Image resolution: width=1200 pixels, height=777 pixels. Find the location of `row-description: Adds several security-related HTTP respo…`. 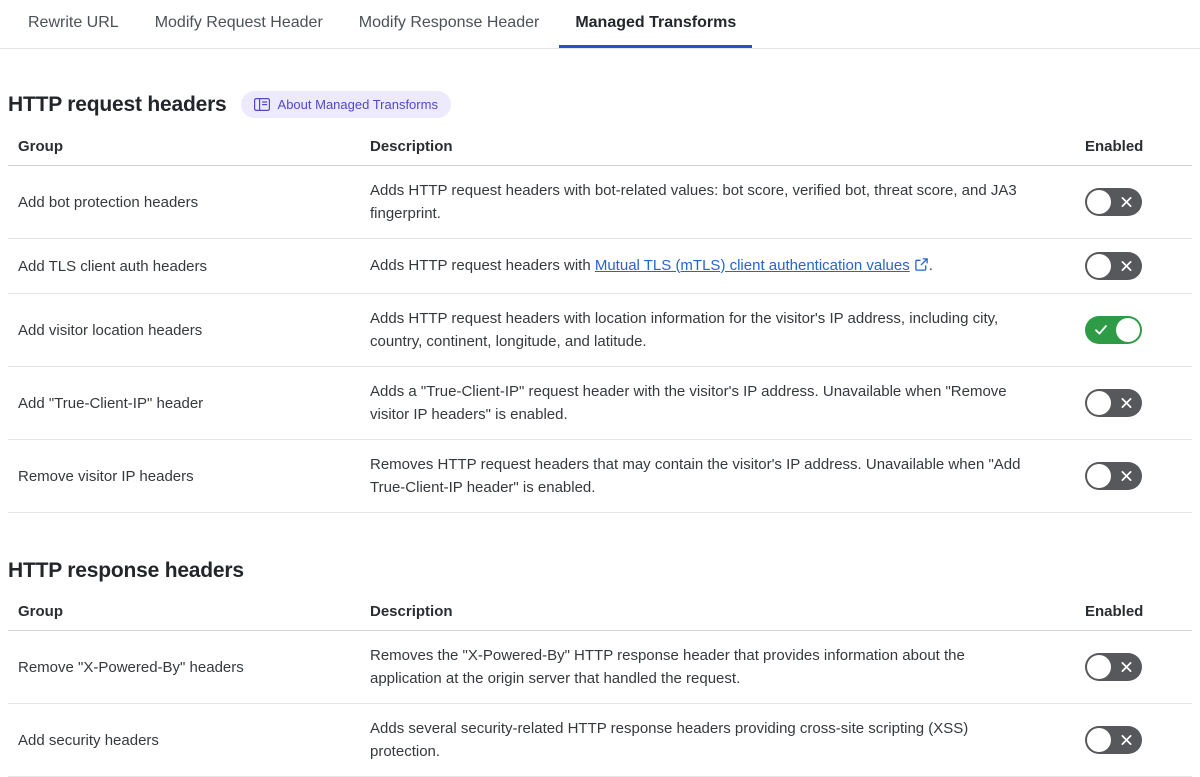

row-description: Adds several security-related HTTP respo… is located at coordinates (717, 740).